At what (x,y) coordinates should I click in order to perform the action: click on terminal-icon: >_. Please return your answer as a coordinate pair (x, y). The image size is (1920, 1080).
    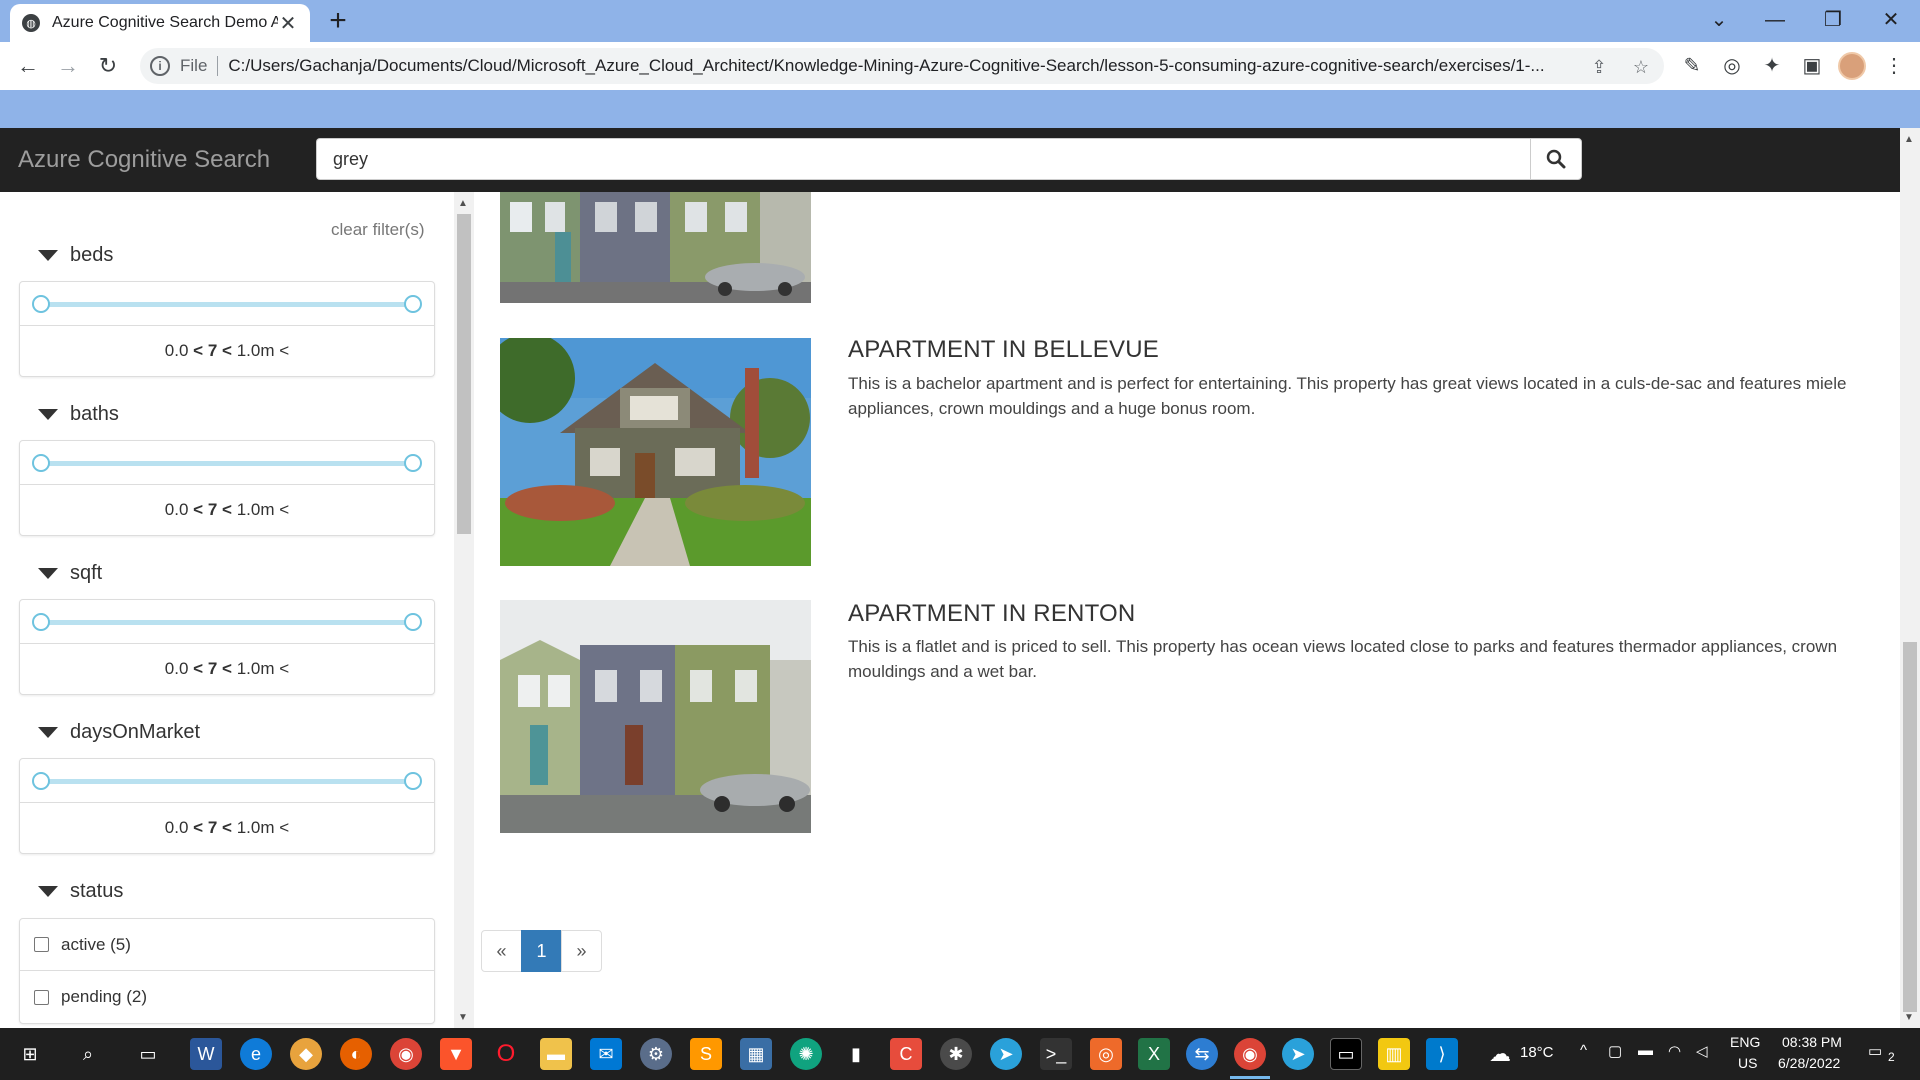
    Looking at the image, I should click on (1056, 1054).